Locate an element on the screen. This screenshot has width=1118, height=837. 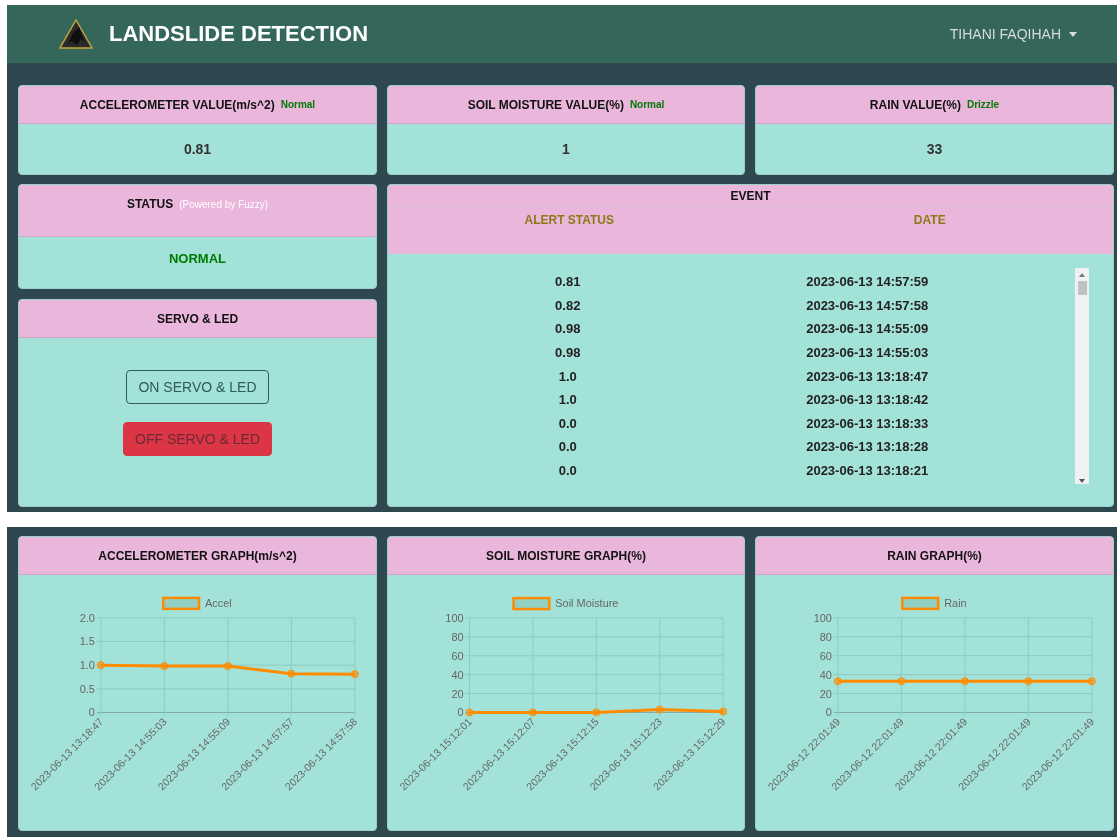
card-subtitle: (Powered by Fuzzy) is located at coordinates (224, 204).